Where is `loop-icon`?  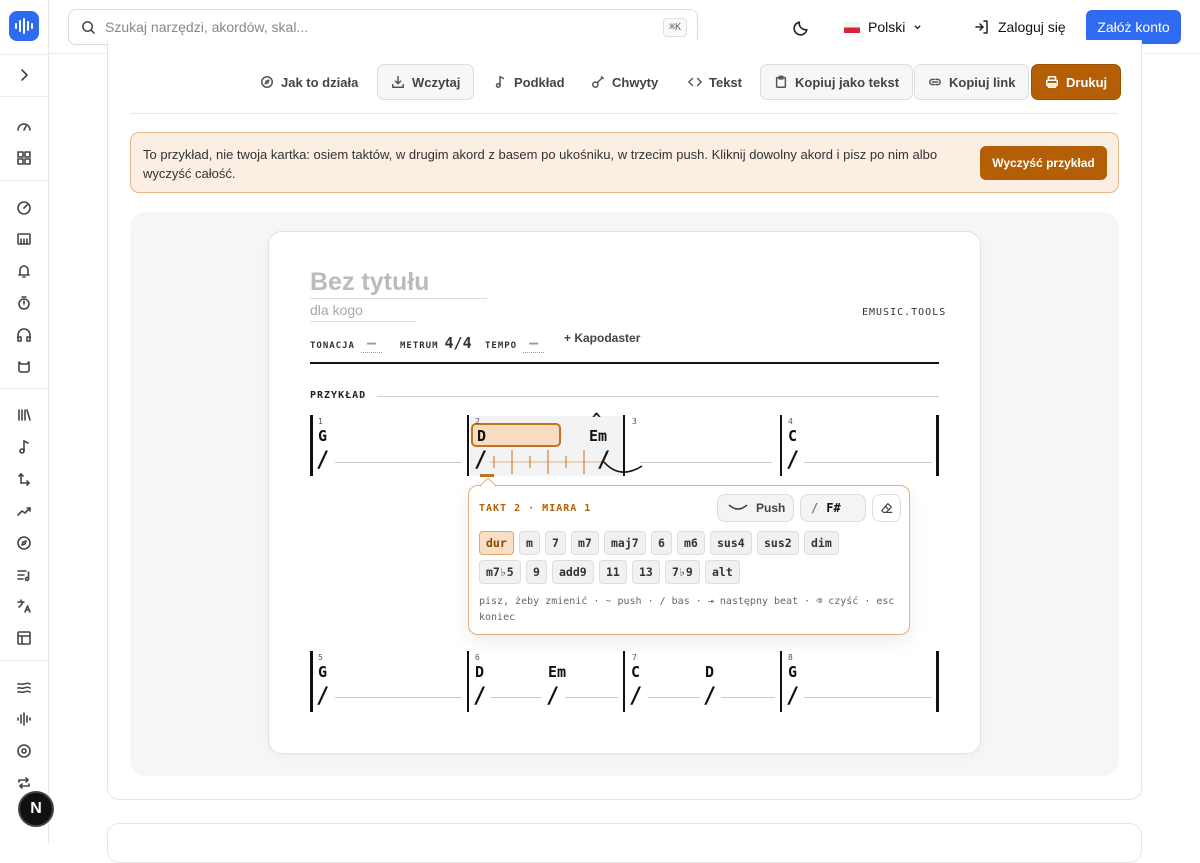
loop-icon is located at coordinates (24, 783).